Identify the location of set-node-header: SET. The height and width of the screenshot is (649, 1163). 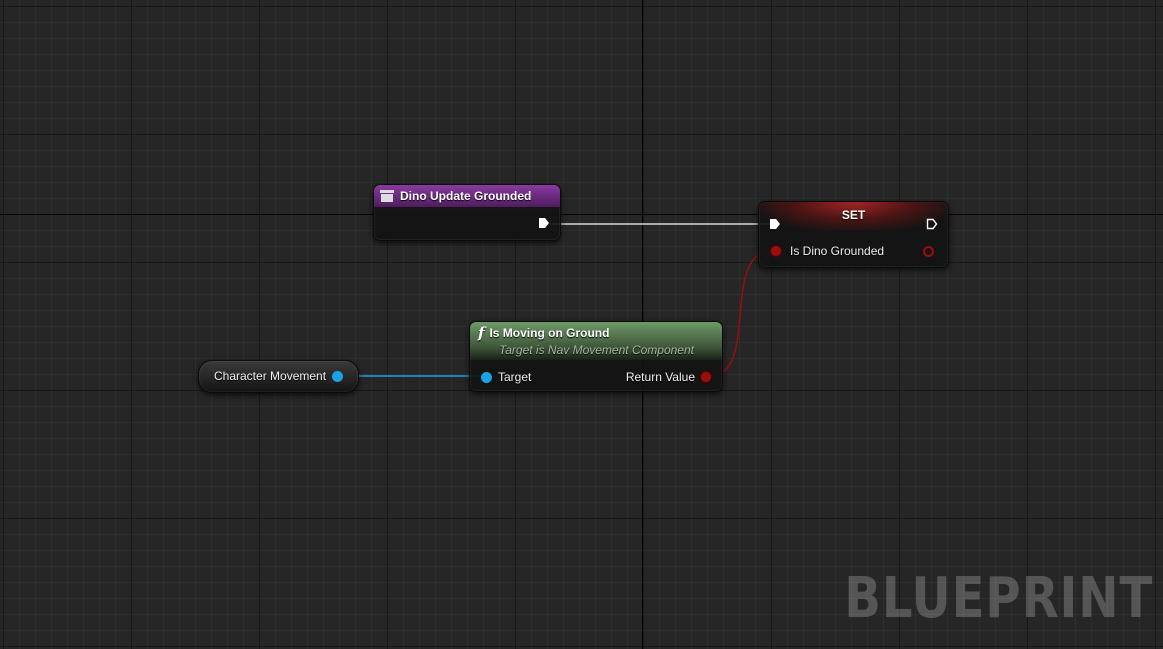
(853, 216).